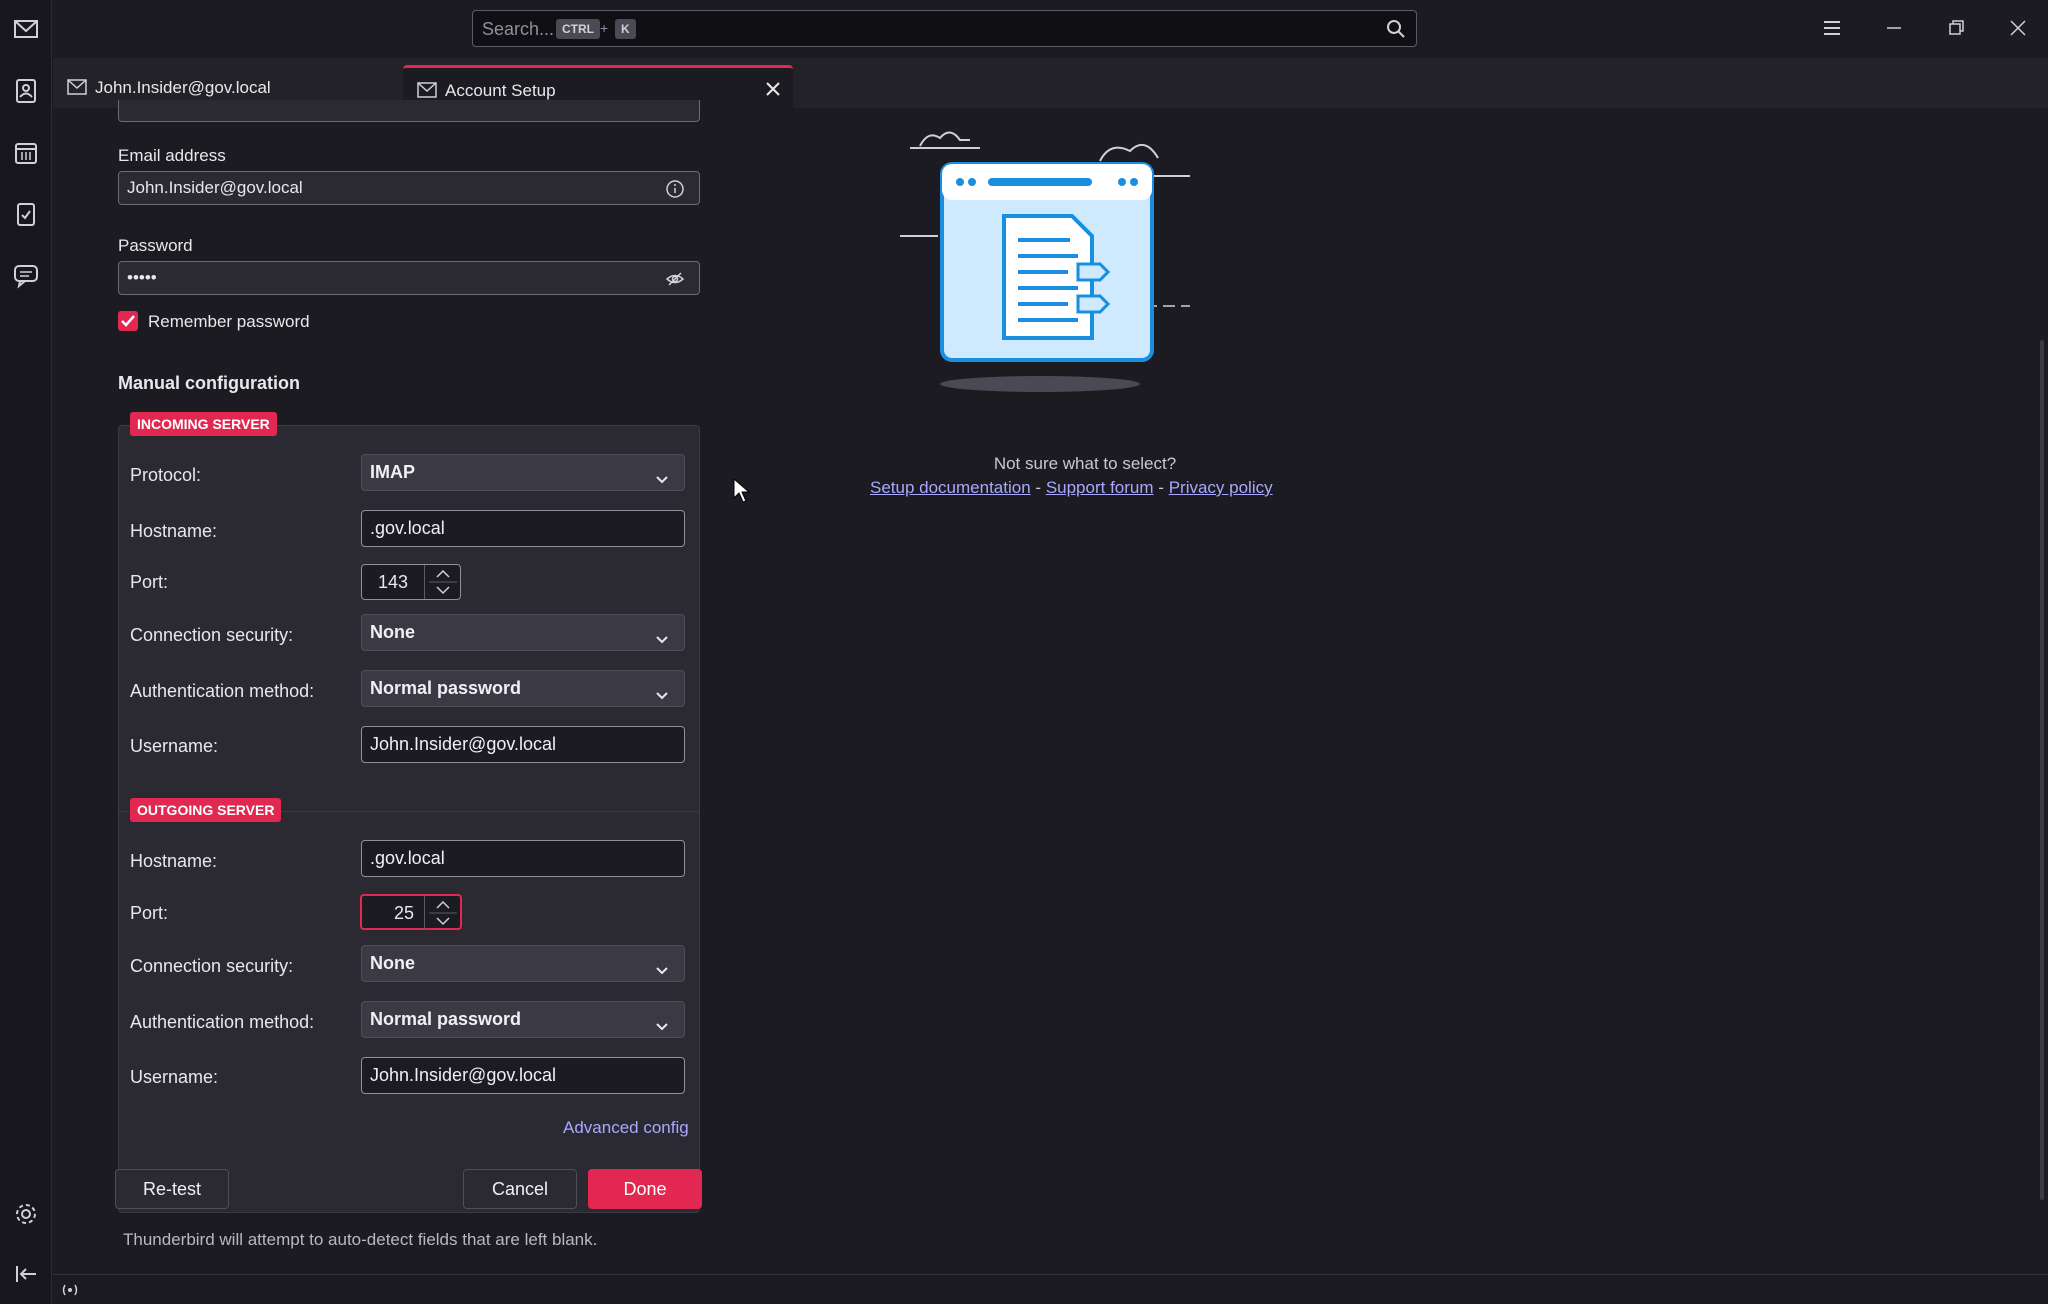 Image resolution: width=2048 pixels, height=1304 pixels. Describe the element at coordinates (26, 652) in the screenshot. I see `spaces-toolbar` at that location.